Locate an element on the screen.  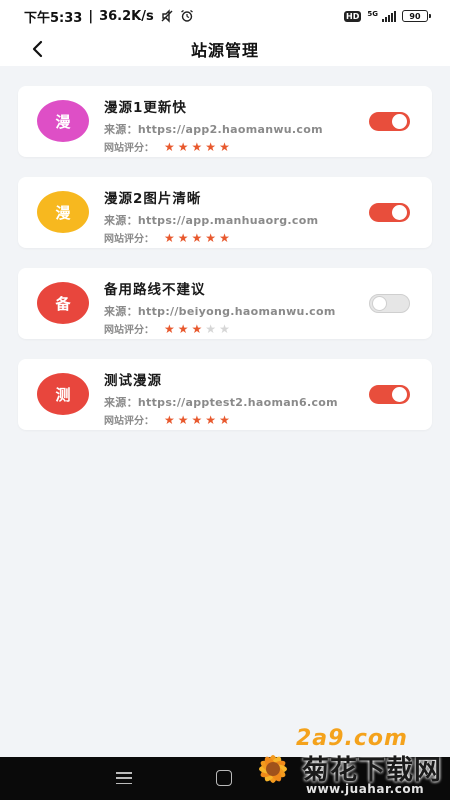
page-title: 站源管理 is located at coordinates (224, 50).